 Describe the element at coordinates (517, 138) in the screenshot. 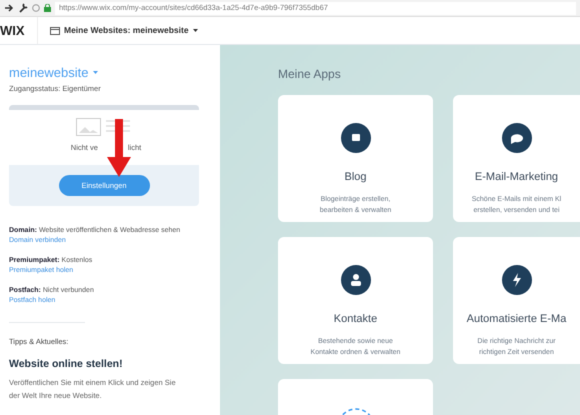

I see `chat-bubble-icon` at that location.